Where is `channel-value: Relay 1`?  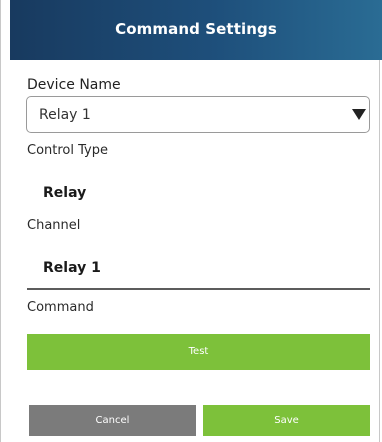
channel-value: Relay 1 is located at coordinates (72, 268).